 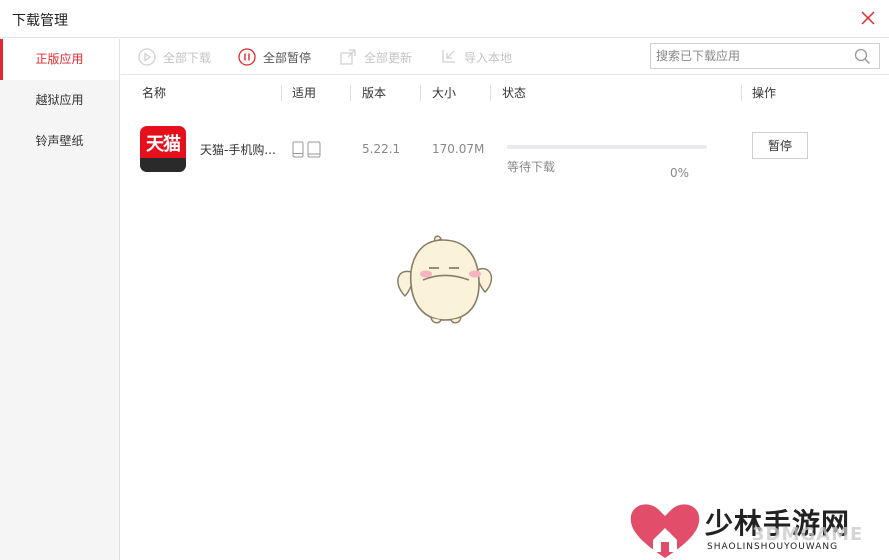 What do you see at coordinates (163, 144) in the screenshot?
I see `app-icon-text: 天猫` at bounding box center [163, 144].